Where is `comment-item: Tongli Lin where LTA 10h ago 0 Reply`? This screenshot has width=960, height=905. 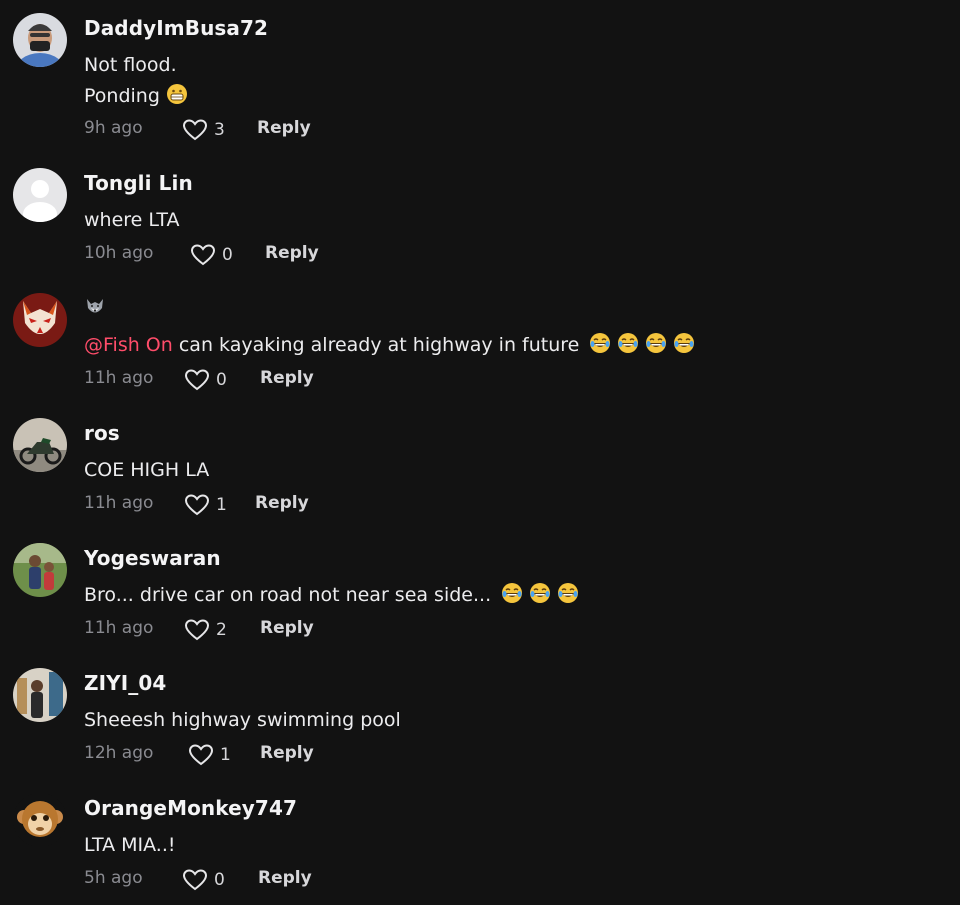 comment-item: Tongli Lin where LTA 10h ago 0 Reply is located at coordinates (480, 217).